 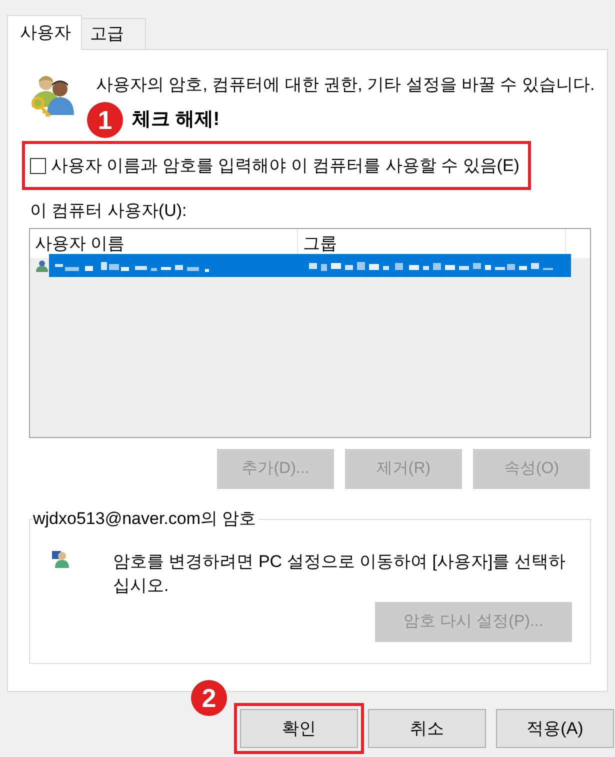 What do you see at coordinates (44, 32) in the screenshot?
I see `tab: 사용자` at bounding box center [44, 32].